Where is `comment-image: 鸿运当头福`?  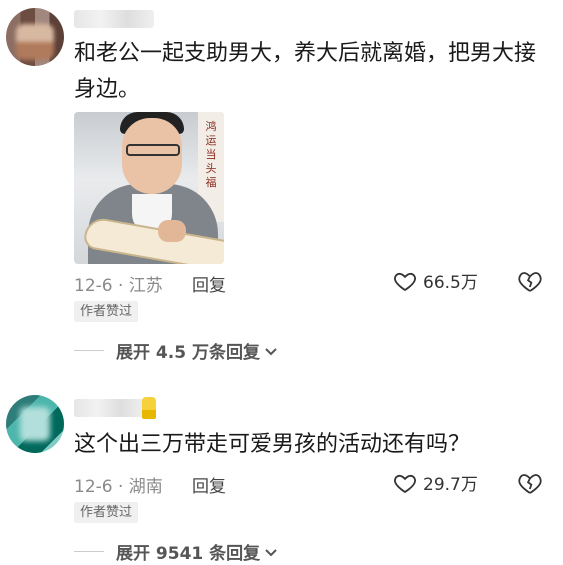 comment-image: 鸿运当头福 is located at coordinates (149, 188).